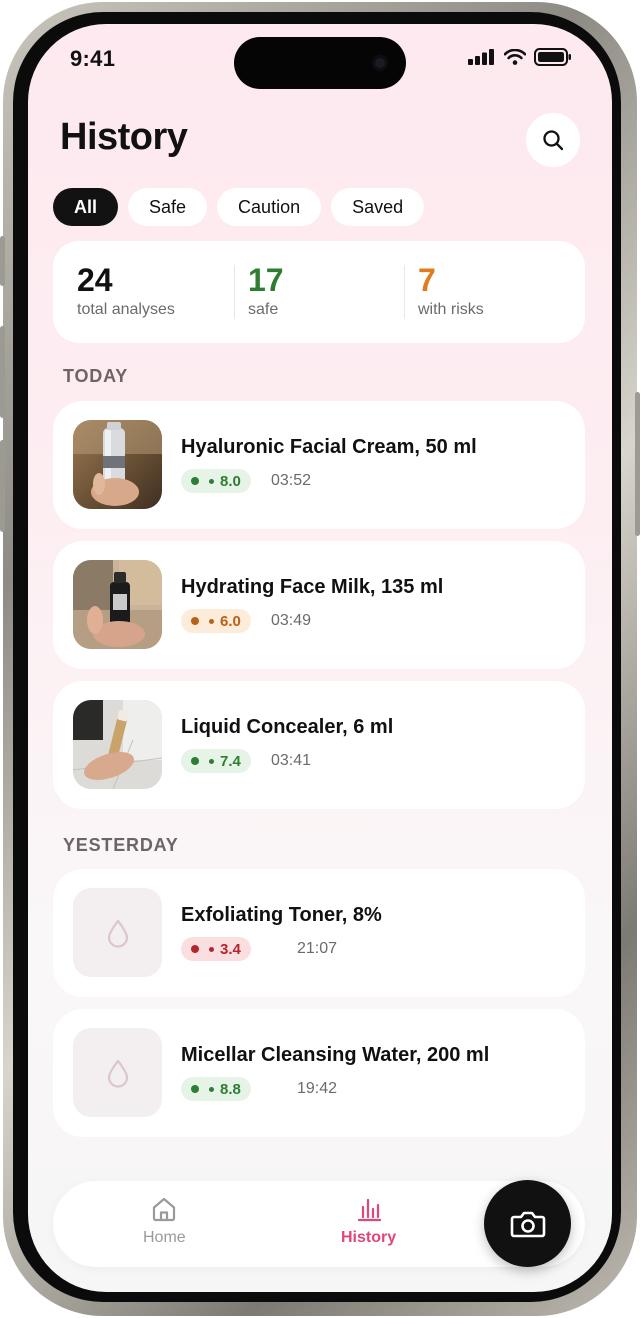 The width and height of the screenshot is (640, 1318). Describe the element at coordinates (319, 465) in the screenshot. I see `history-item: Hyaluronic Facial Cream, 50 ml 8.0 03:52` at that location.